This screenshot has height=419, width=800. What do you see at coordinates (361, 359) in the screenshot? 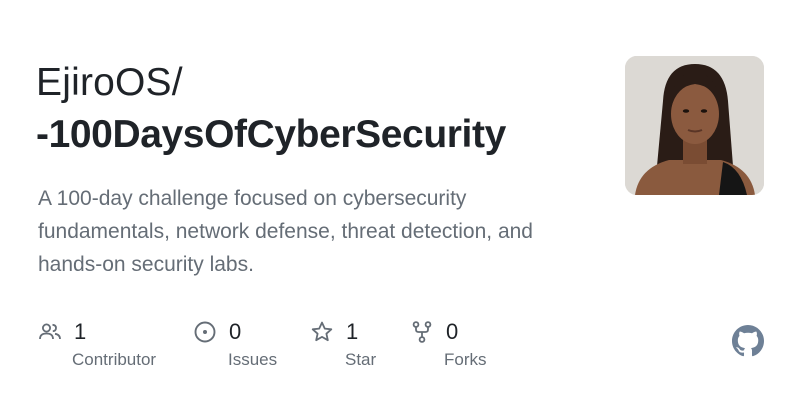
I see `stars-label: Star` at bounding box center [361, 359].